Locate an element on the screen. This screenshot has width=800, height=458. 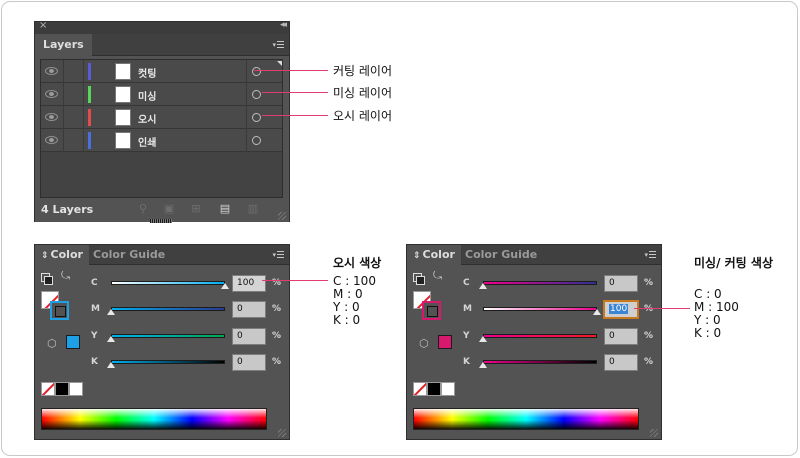
c-value-input: 100 is located at coordinates (249, 283).